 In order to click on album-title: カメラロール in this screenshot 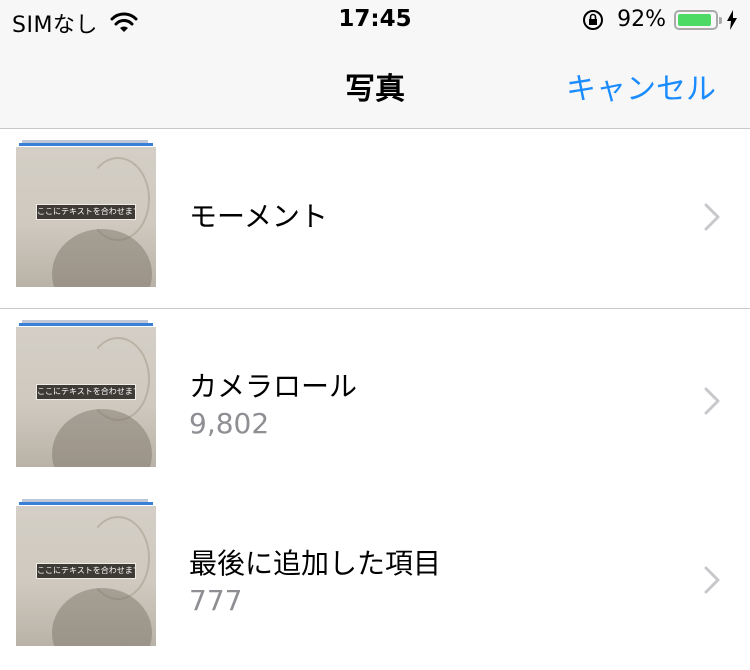, I will do `click(273, 386)`.